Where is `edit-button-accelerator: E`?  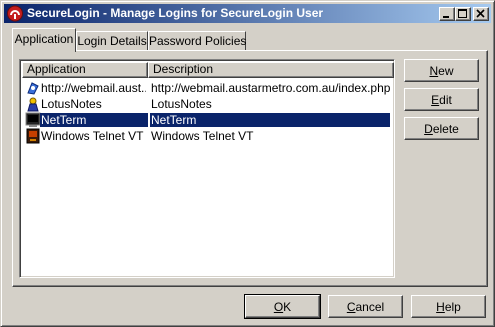
edit-button-accelerator: E is located at coordinates (435, 100).